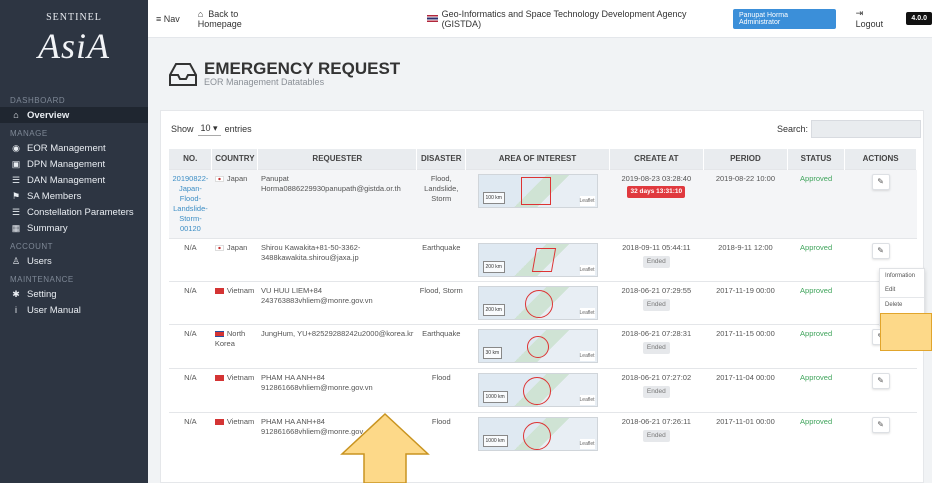 The height and width of the screenshot is (483, 932). What do you see at coordinates (182, 129) in the screenshot?
I see `show-label: Show` at bounding box center [182, 129].